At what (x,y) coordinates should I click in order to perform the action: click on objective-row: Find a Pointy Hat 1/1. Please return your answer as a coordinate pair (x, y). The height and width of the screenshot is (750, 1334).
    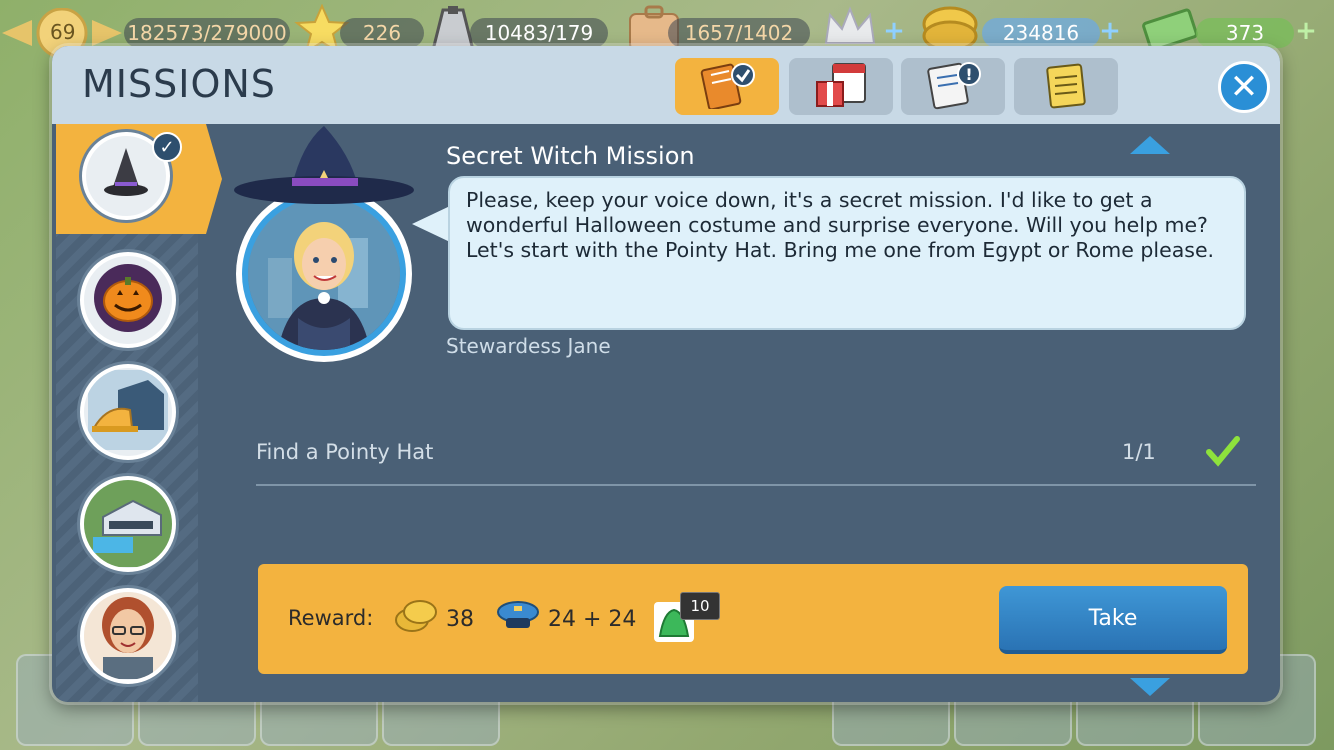
    Looking at the image, I should click on (756, 460).